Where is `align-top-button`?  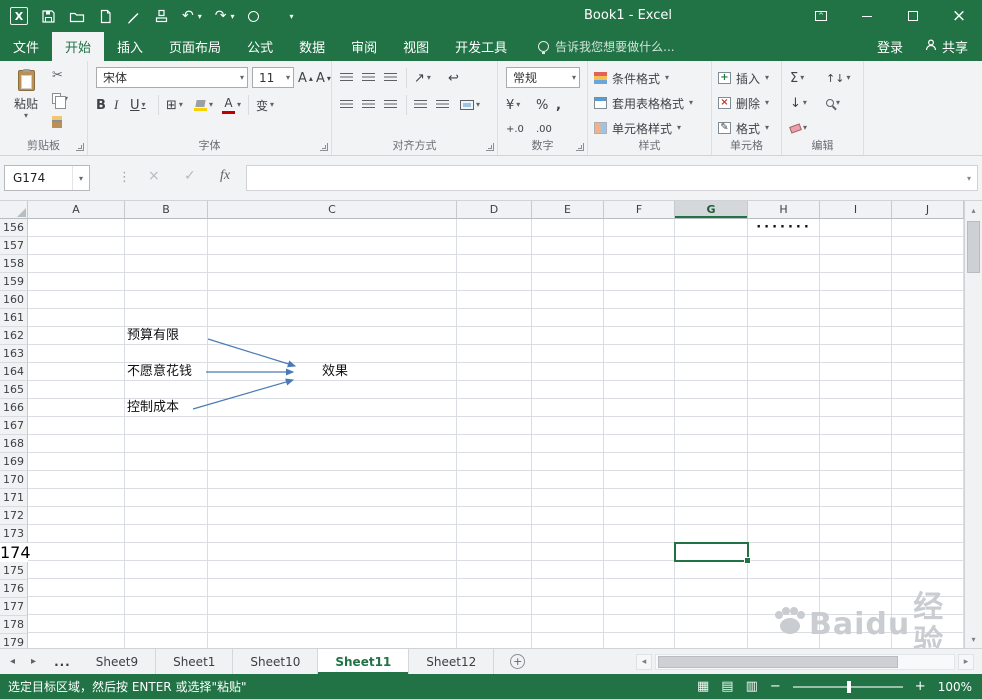
align-top-button is located at coordinates (346, 78).